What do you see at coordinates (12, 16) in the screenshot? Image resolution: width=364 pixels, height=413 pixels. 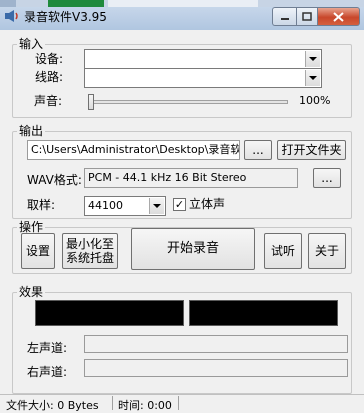 I see `audio-speaker-icon` at bounding box center [12, 16].